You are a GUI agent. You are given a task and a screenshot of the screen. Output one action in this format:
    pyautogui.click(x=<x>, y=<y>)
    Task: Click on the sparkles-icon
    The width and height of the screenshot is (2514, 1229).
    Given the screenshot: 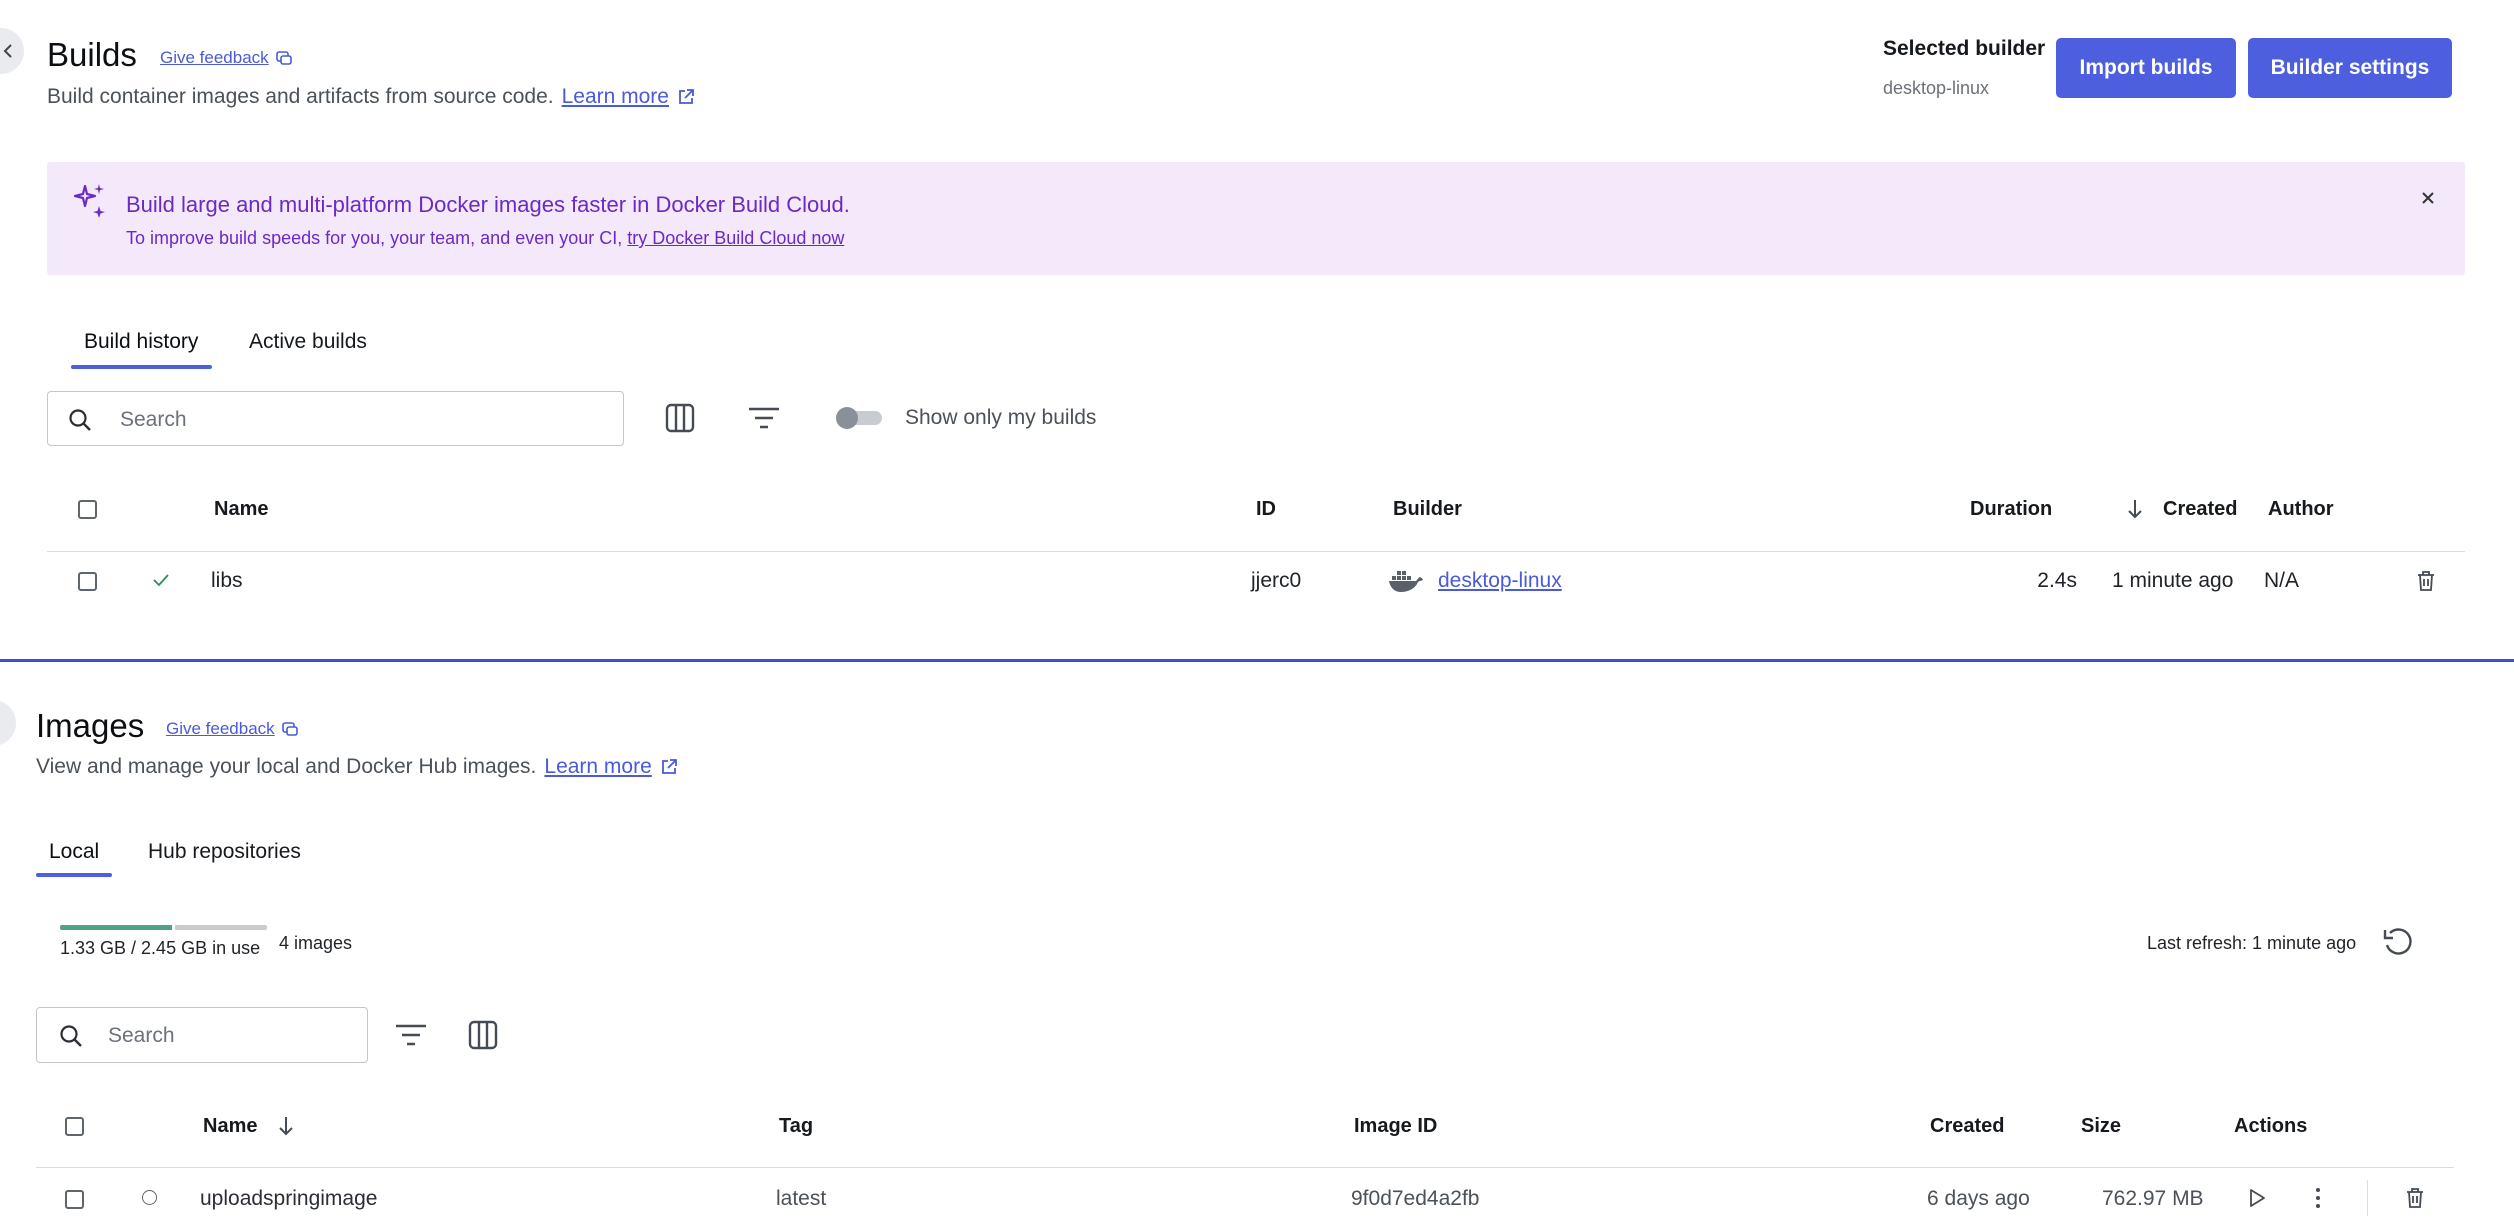 What is the action you would take?
    pyautogui.click(x=89, y=201)
    